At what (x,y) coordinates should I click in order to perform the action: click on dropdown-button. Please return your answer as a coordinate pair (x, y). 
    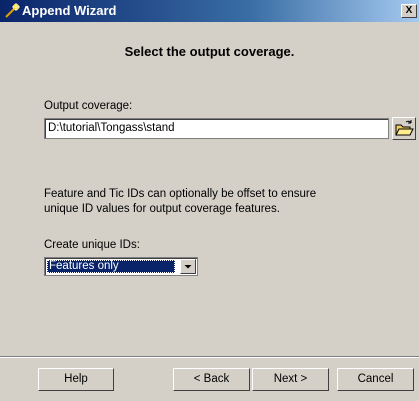
    Looking at the image, I should click on (188, 266).